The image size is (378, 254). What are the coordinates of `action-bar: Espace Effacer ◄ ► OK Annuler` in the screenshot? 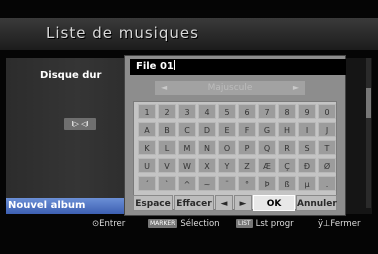 It's located at (236, 204).